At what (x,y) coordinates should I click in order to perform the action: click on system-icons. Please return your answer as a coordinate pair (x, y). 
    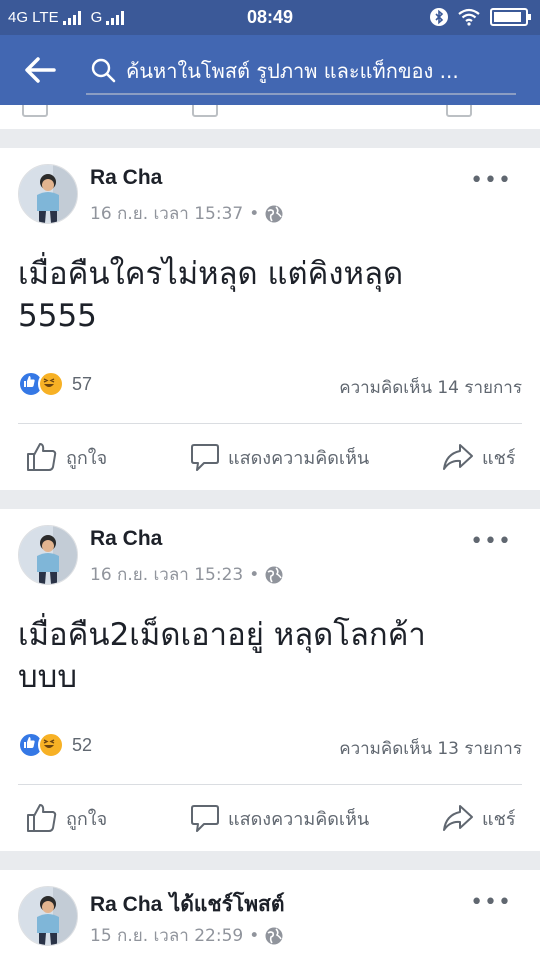
    Looking at the image, I should click on (480, 17).